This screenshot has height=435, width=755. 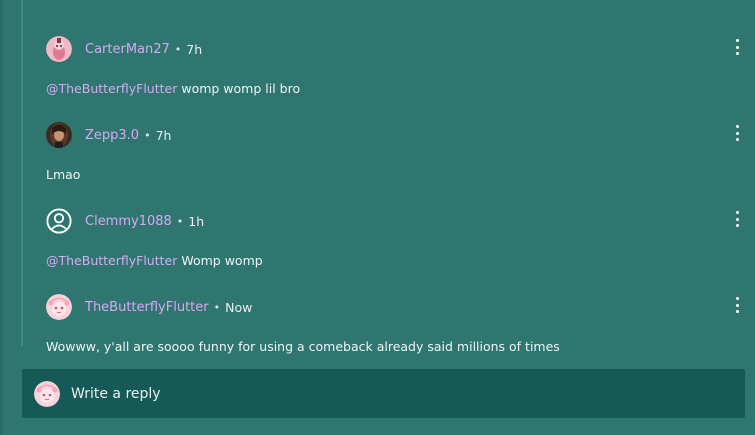 I want to click on comment-text: Womp womp, so click(x=220, y=260).